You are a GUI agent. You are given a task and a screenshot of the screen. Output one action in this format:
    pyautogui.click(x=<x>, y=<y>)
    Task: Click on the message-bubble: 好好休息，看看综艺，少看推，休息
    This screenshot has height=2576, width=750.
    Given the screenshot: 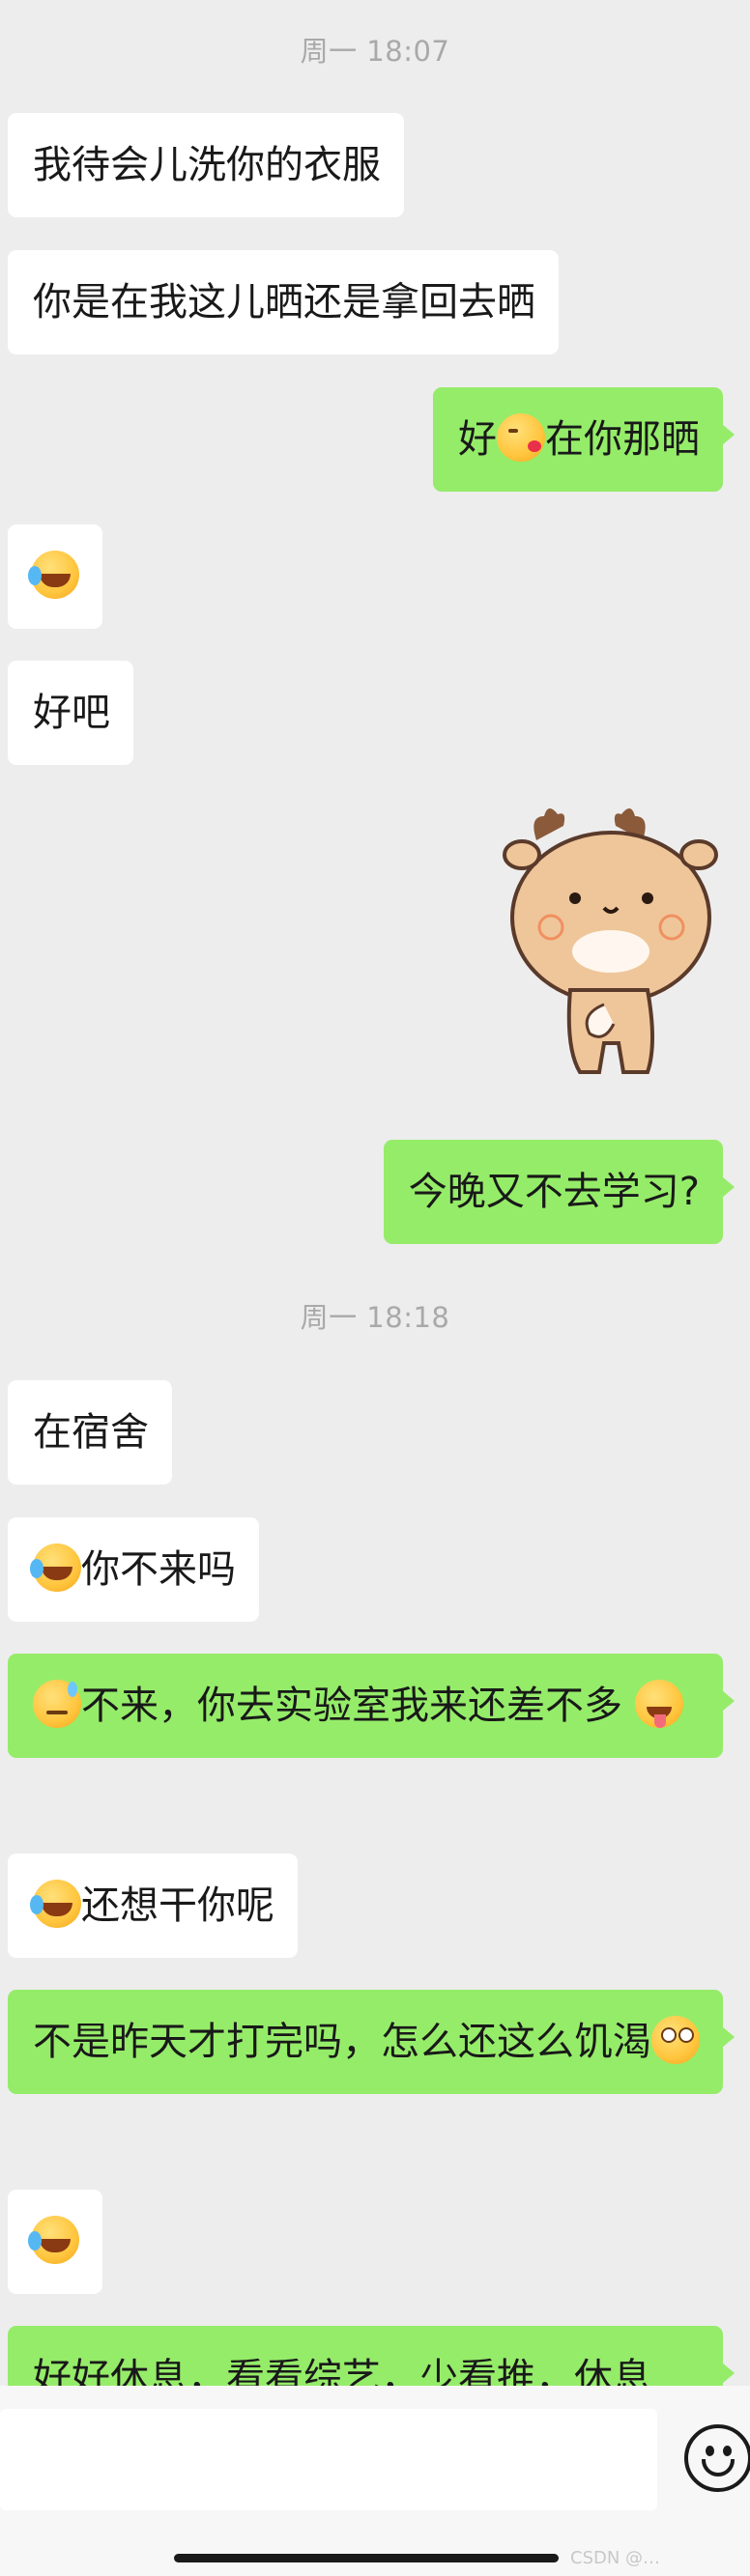 What is the action you would take?
    pyautogui.click(x=371, y=2356)
    